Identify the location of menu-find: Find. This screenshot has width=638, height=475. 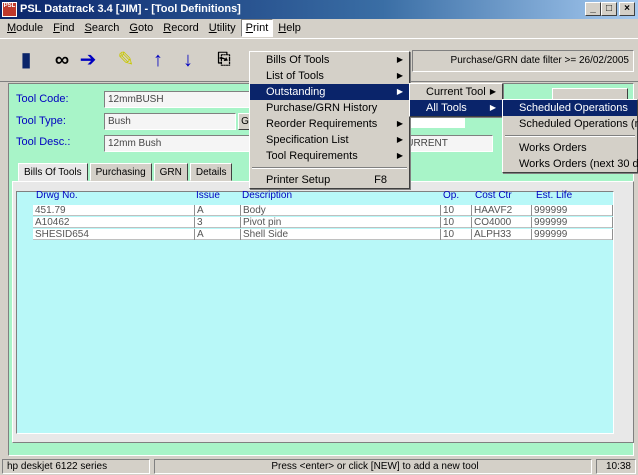
(63, 28).